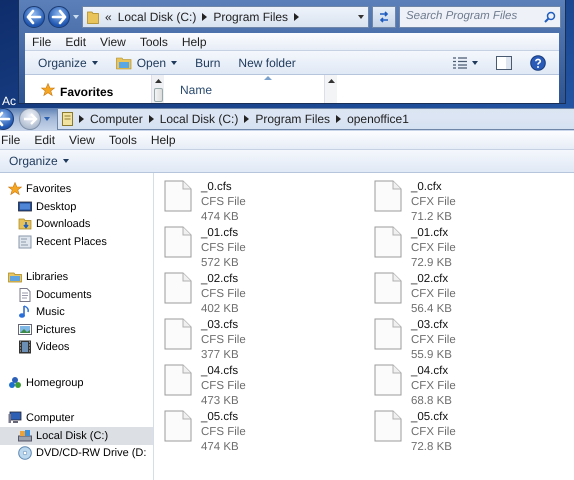 This screenshot has width=574, height=480. What do you see at coordinates (223, 371) in the screenshot?
I see `file-name: _04.cfs` at bounding box center [223, 371].